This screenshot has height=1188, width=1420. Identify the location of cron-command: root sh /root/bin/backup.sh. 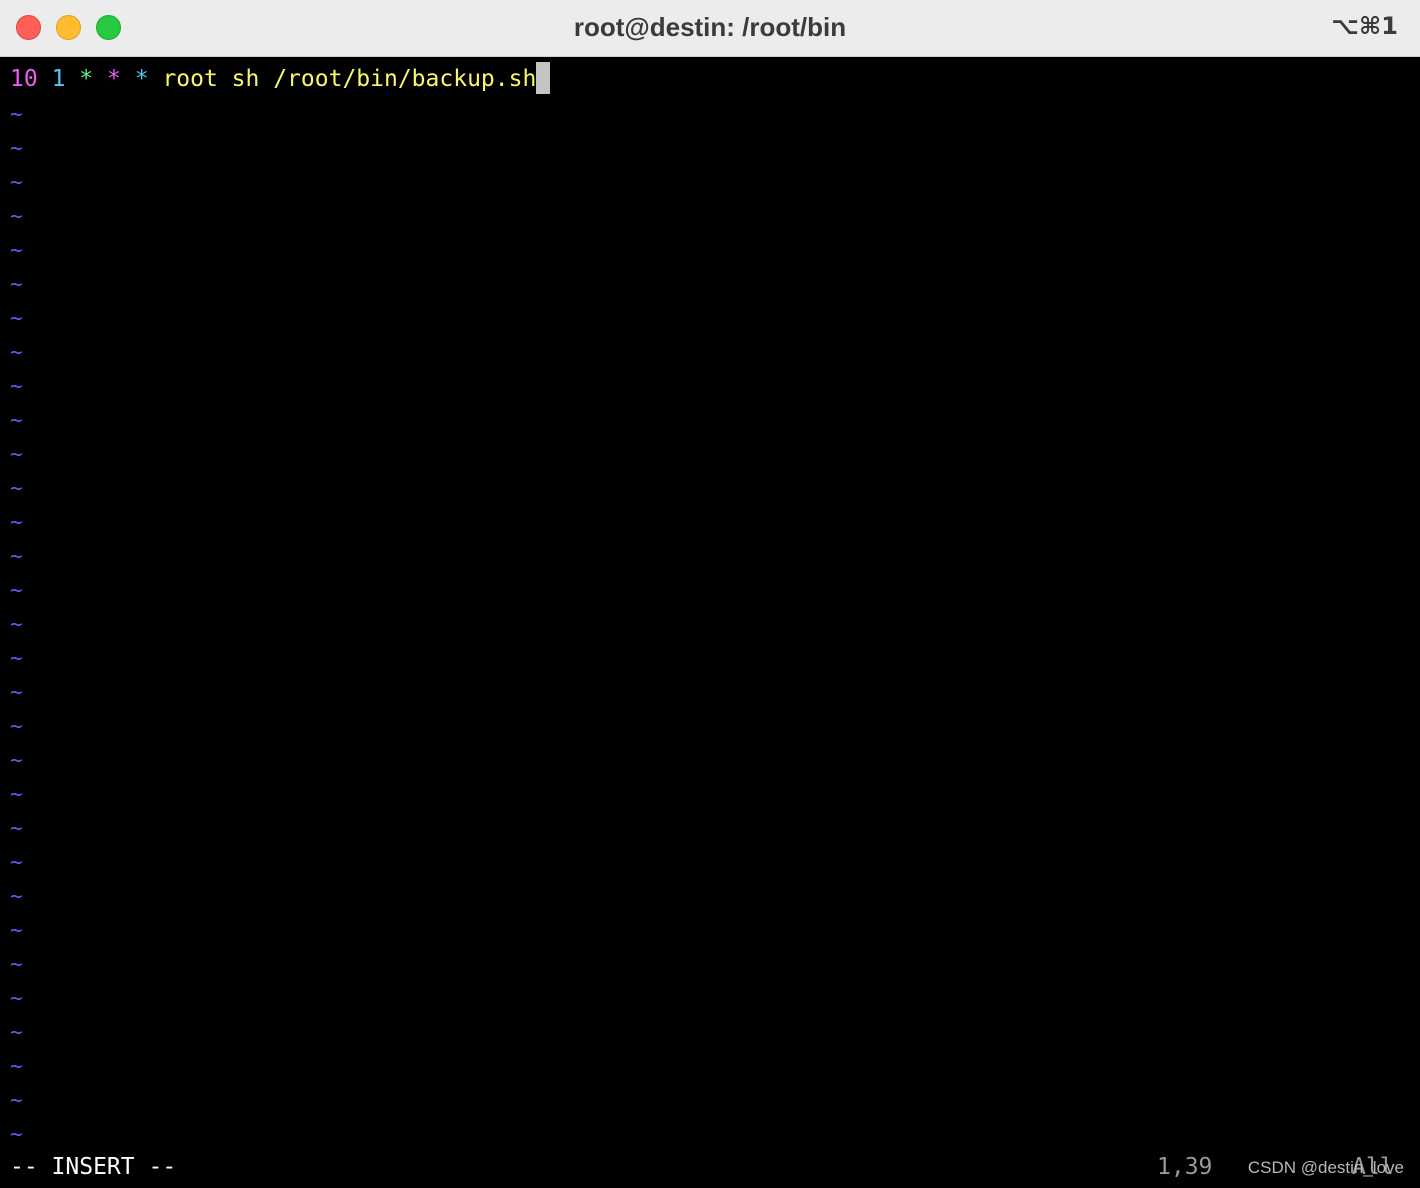
(349, 79).